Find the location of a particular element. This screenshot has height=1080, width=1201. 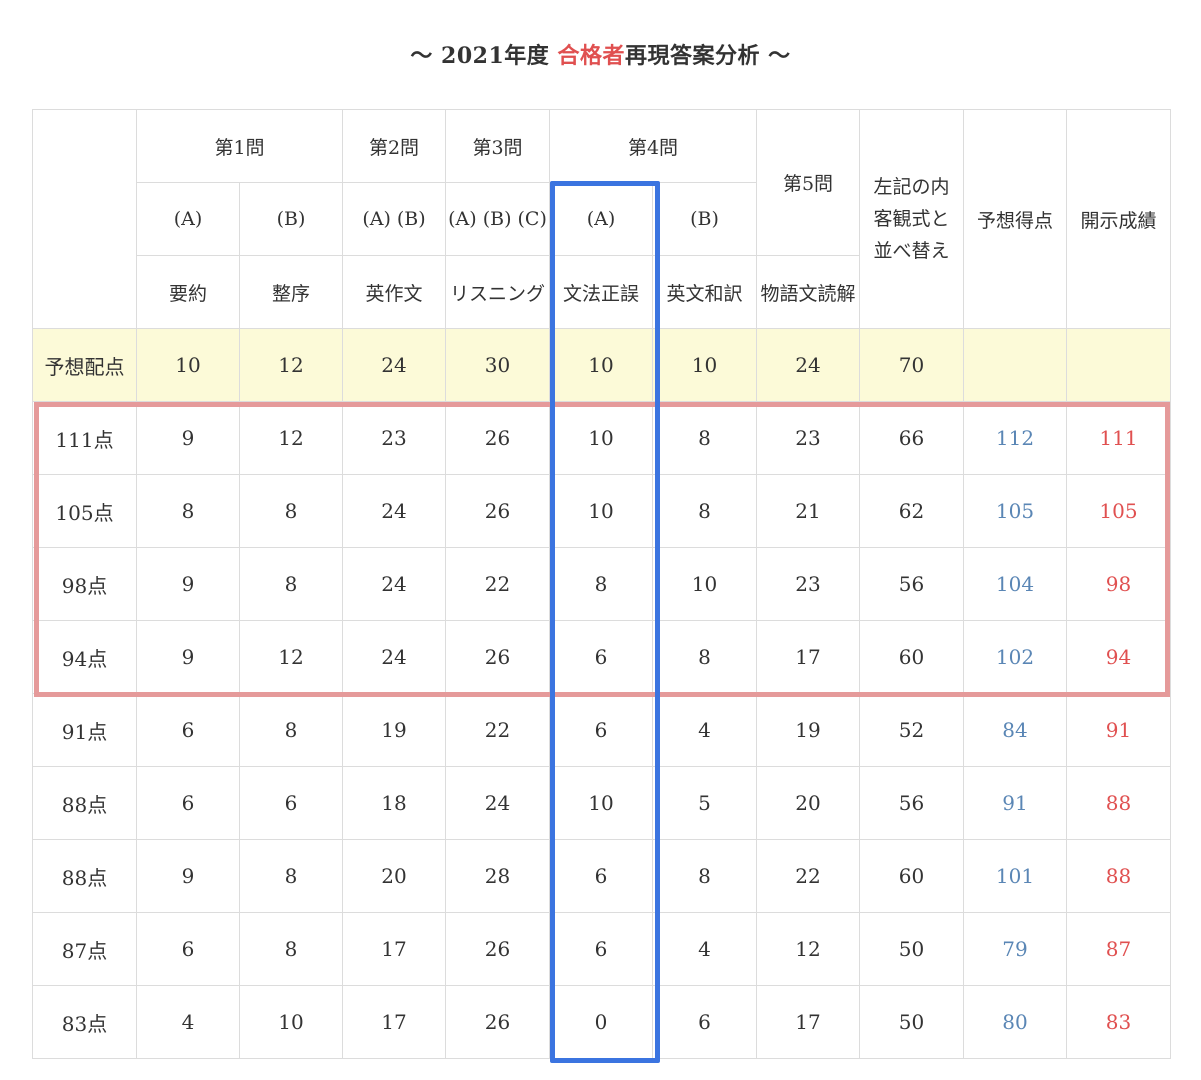

header-q1a: (A) is located at coordinates (188, 219).